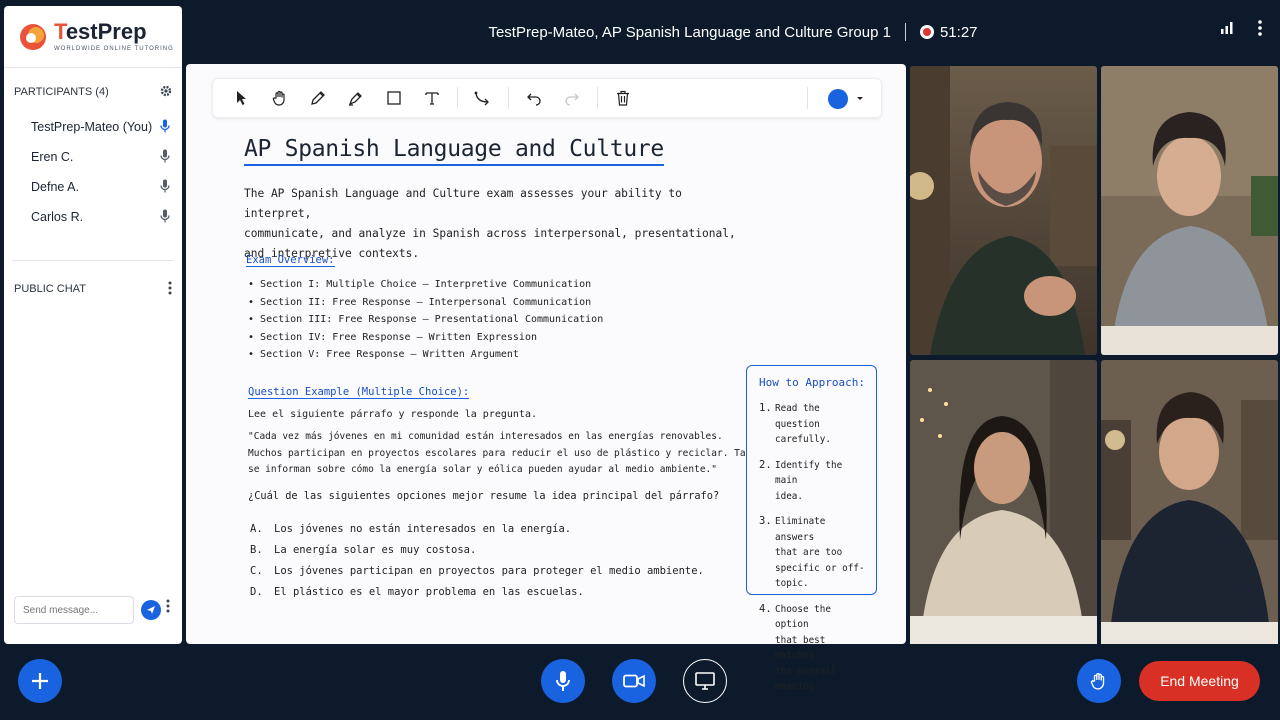 This screenshot has width=1280, height=720. I want to click on undo-icon, so click(534, 98).